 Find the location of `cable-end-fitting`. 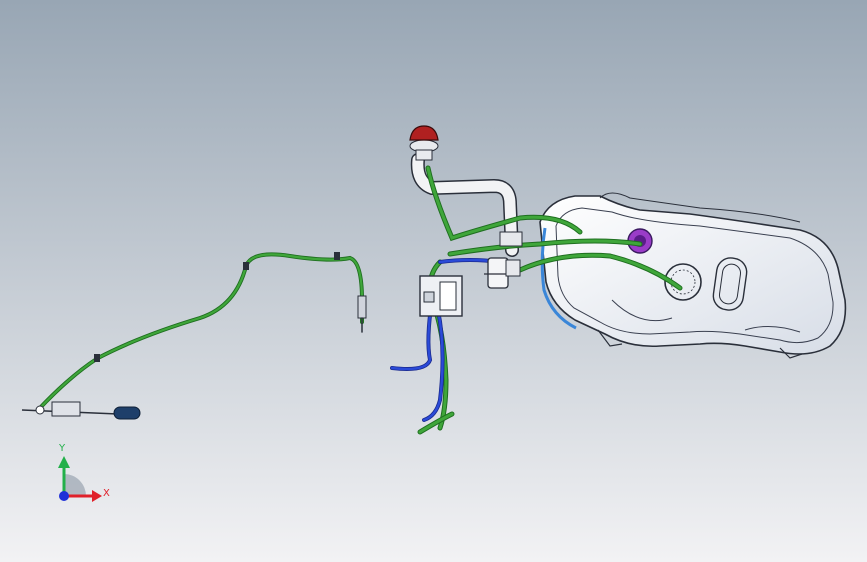

cable-end-fitting is located at coordinates (362, 307).